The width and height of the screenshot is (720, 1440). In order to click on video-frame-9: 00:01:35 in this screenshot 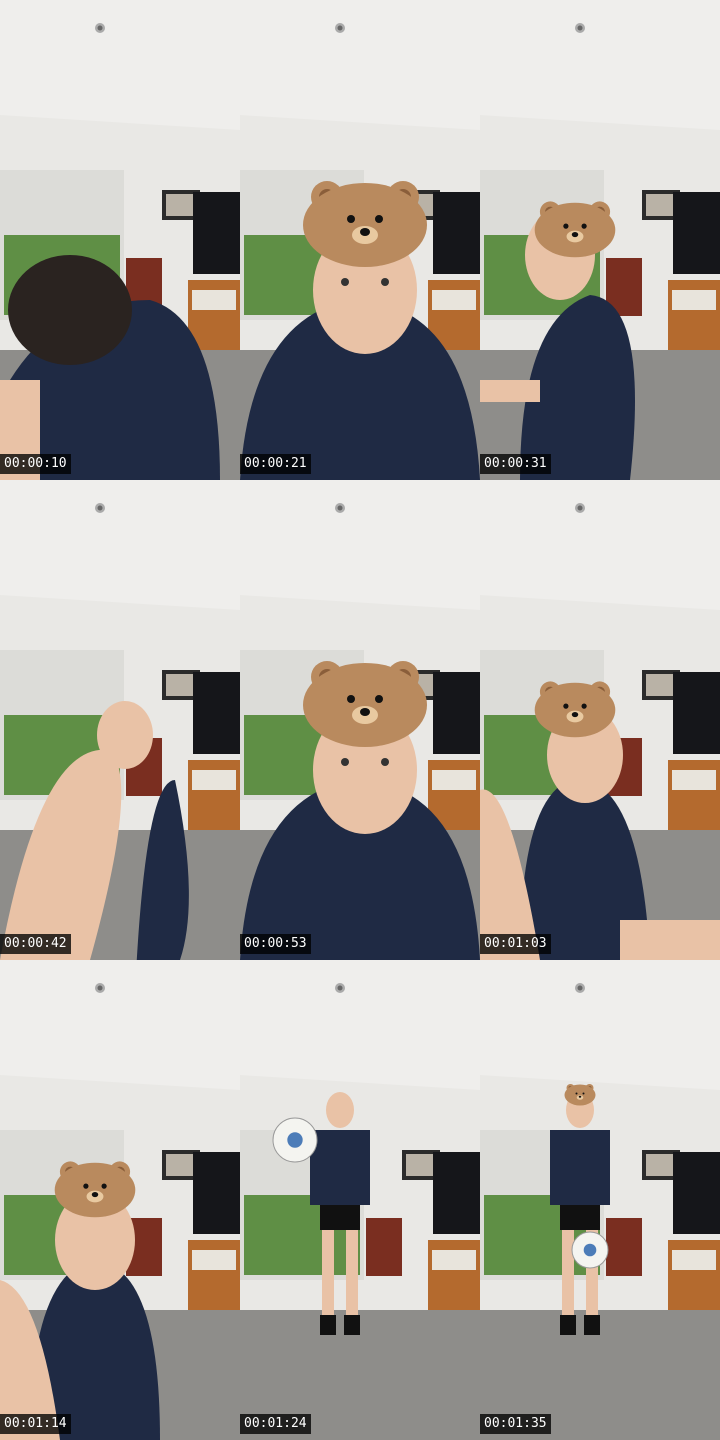, I will do `click(600, 1200)`.